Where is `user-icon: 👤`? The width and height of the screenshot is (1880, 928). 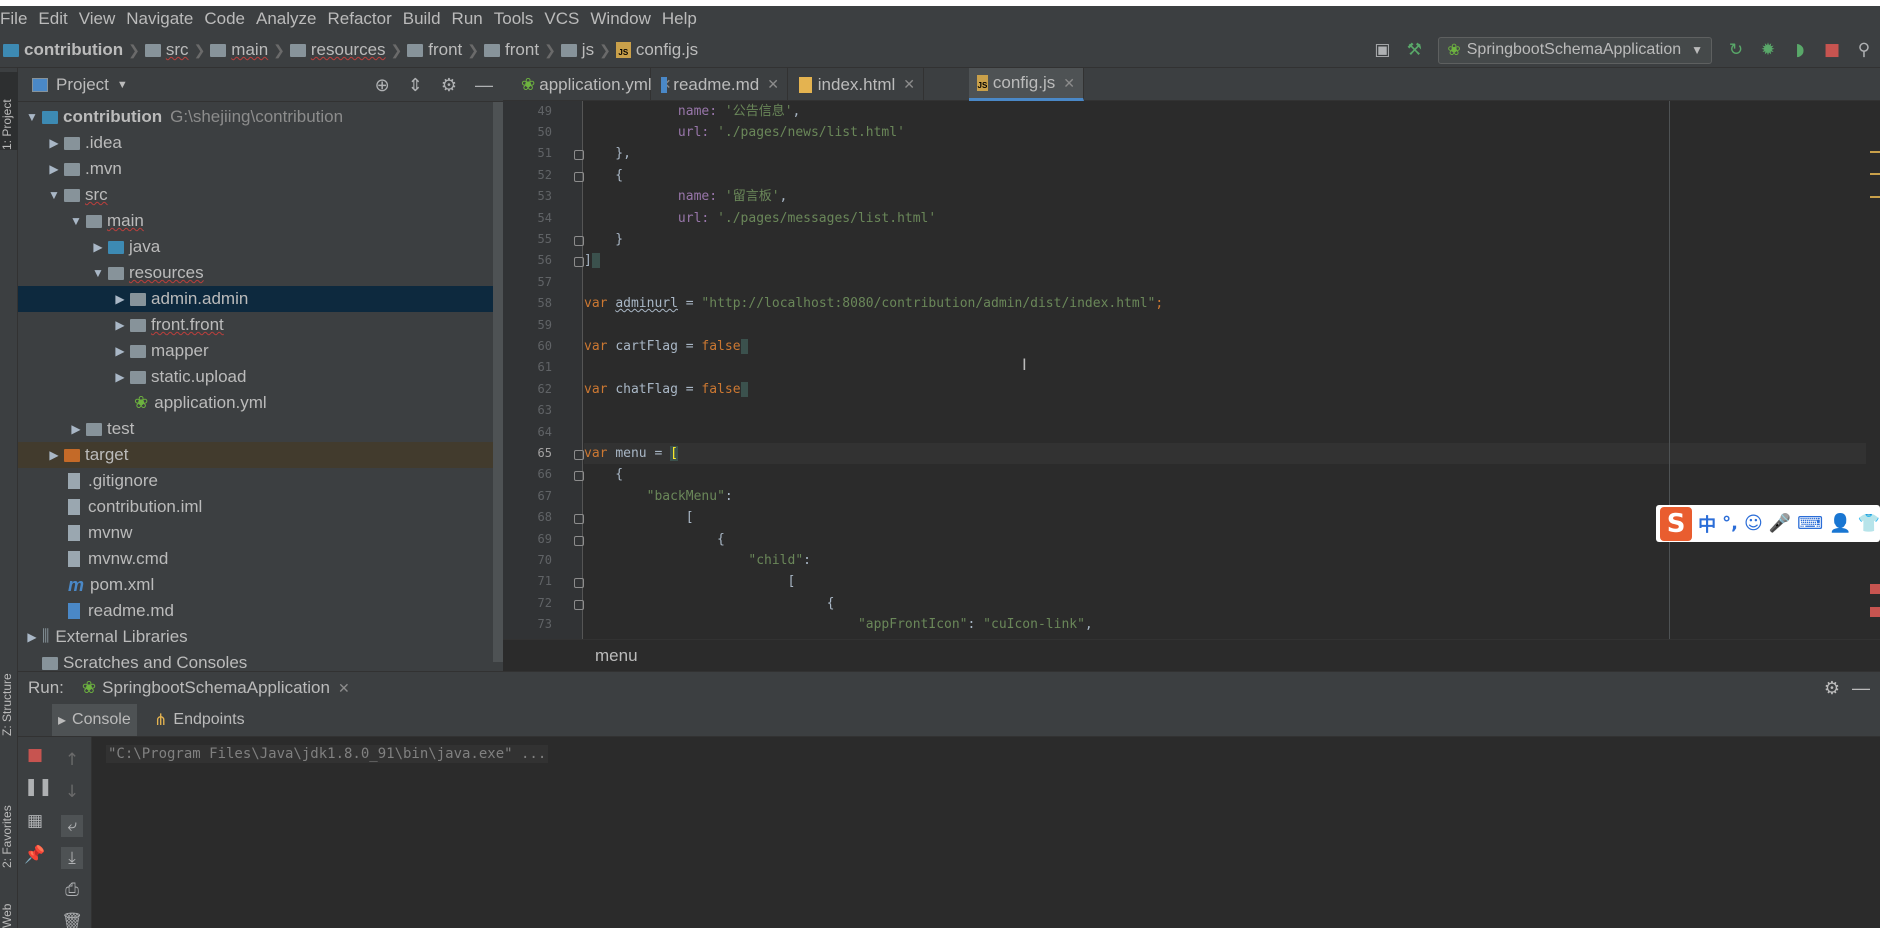
user-icon: 👤 is located at coordinates (1840, 523).